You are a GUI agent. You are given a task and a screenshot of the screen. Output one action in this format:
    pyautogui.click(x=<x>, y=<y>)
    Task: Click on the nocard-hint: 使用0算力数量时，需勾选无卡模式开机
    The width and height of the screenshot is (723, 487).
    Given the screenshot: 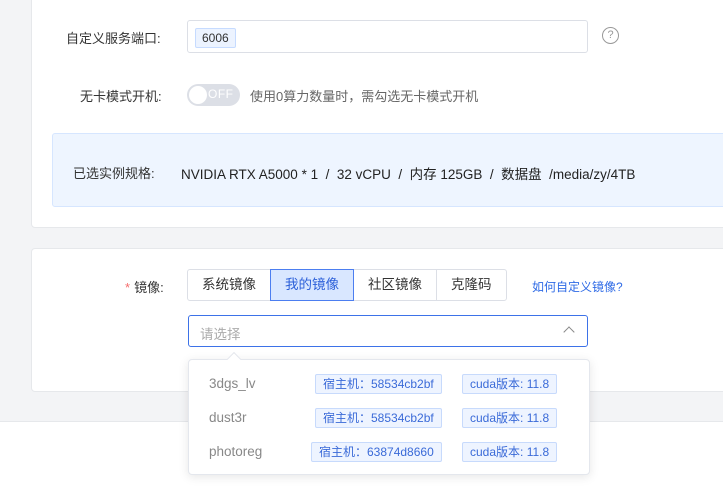 What is the action you would take?
    pyautogui.click(x=364, y=96)
    